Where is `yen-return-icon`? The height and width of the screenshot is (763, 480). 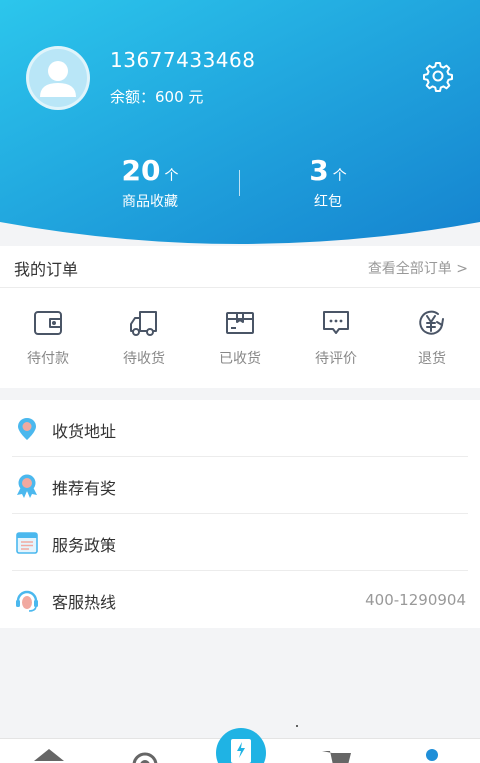
yen-return-icon is located at coordinates (431, 322).